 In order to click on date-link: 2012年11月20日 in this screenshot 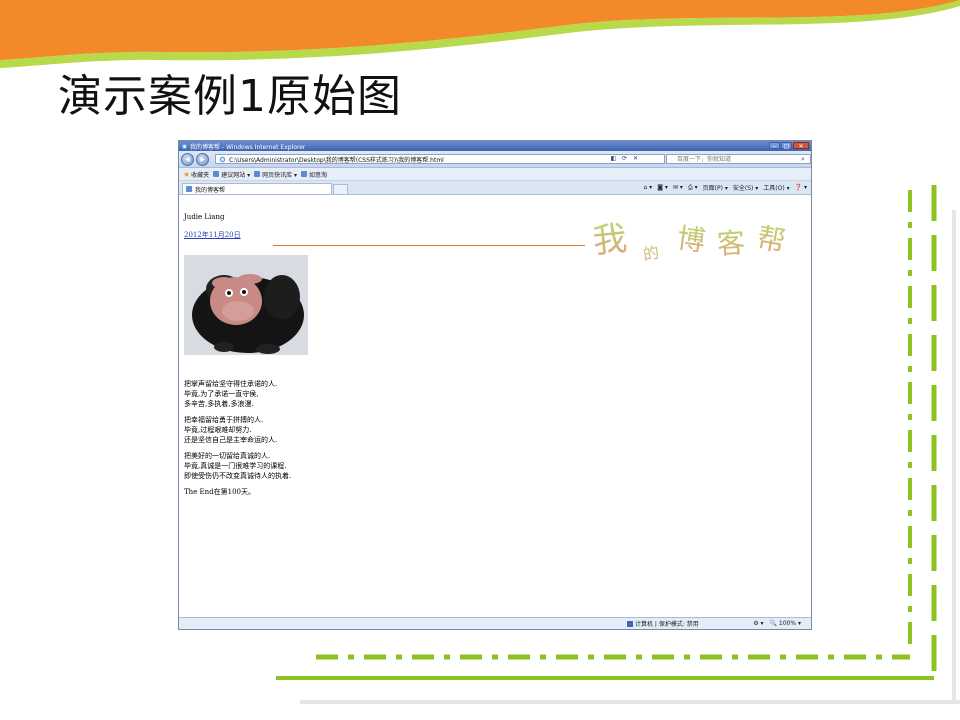, I will do `click(212, 235)`.